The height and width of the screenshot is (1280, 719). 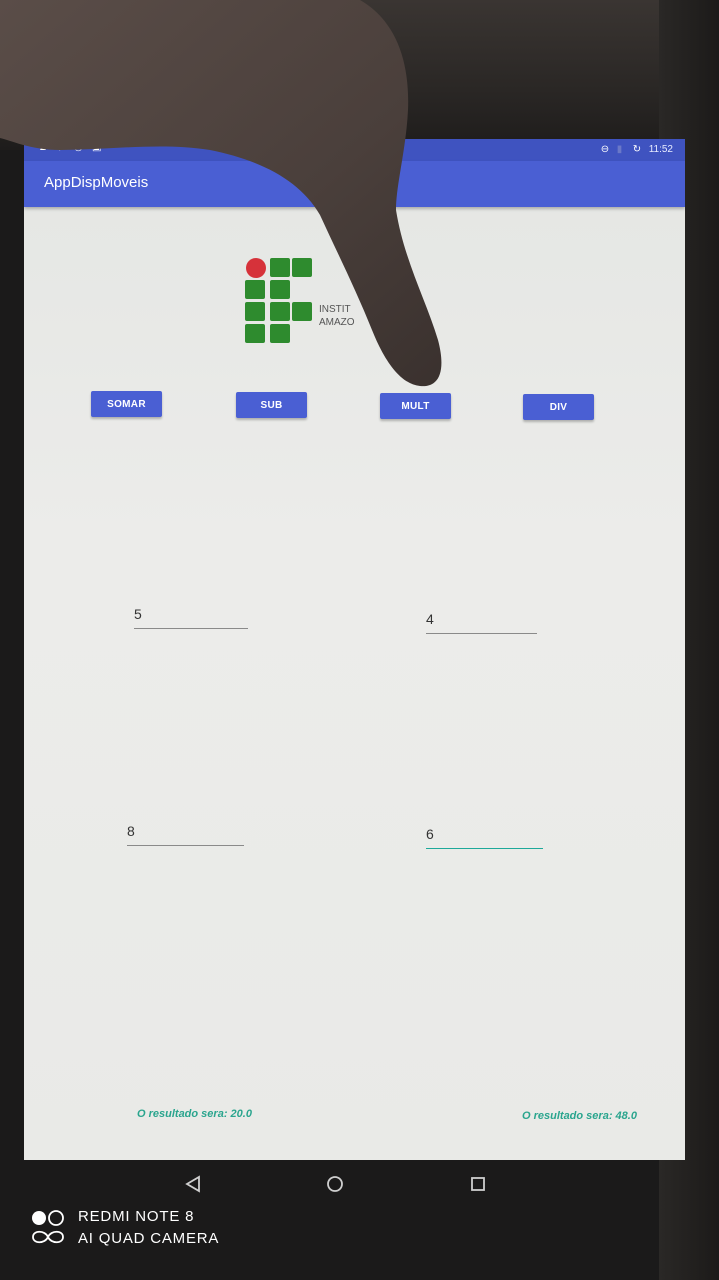 I want to click on logo-text-line1: INSTIT, so click(x=335, y=309).